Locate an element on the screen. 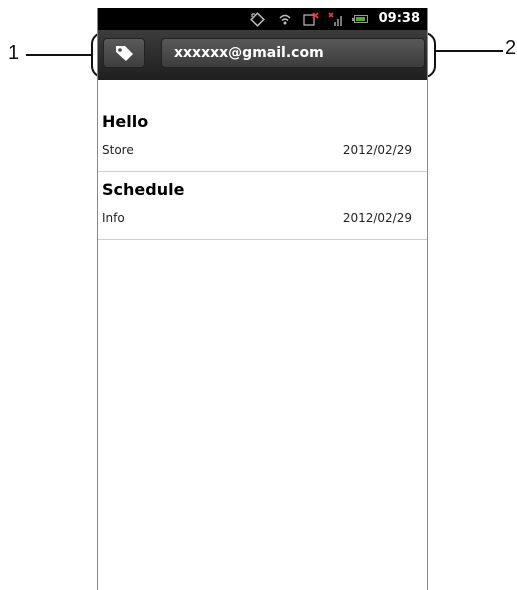 The image size is (517, 590). no-signal-icon is located at coordinates (336, 21).